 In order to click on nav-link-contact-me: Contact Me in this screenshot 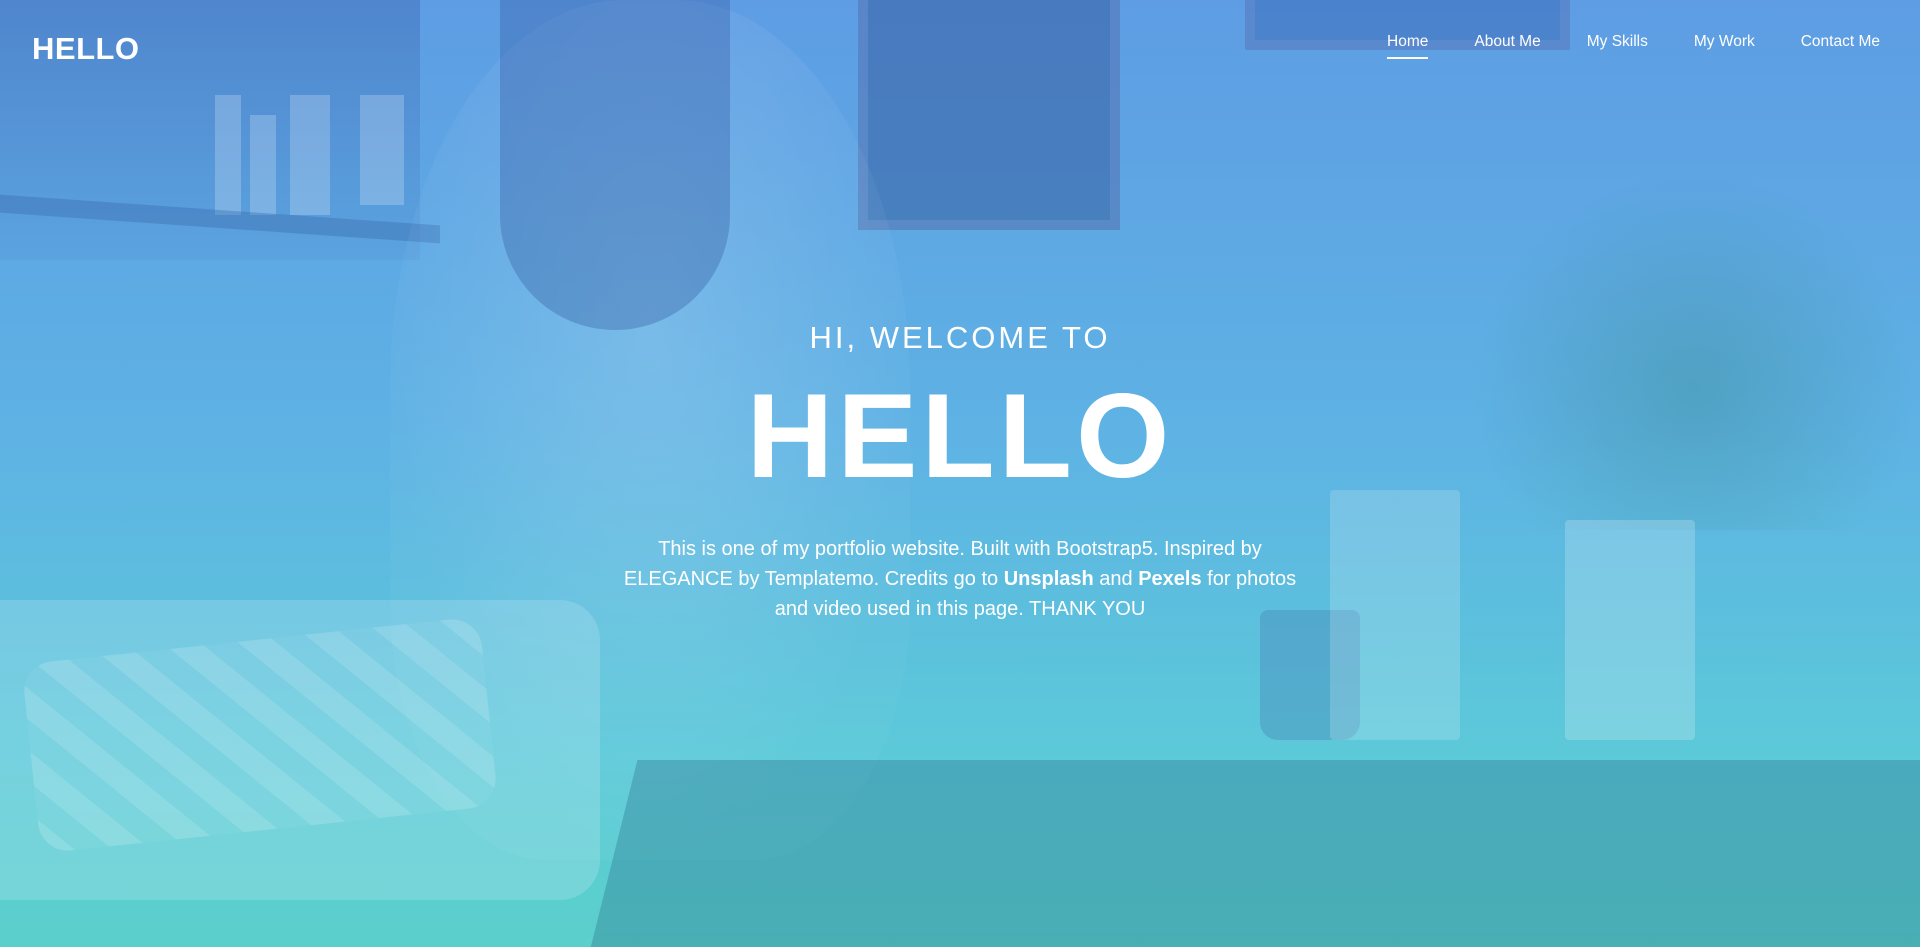, I will do `click(1840, 45)`.